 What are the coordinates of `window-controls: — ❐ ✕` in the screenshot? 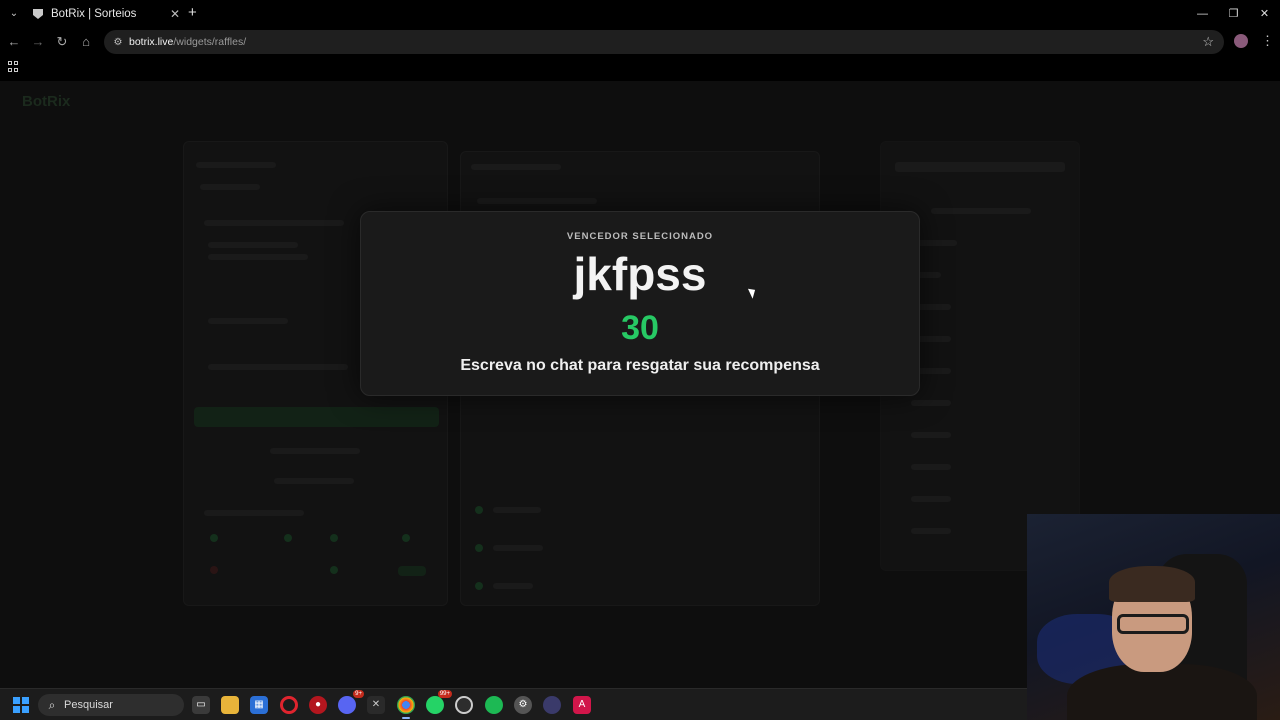 It's located at (1233, 14).